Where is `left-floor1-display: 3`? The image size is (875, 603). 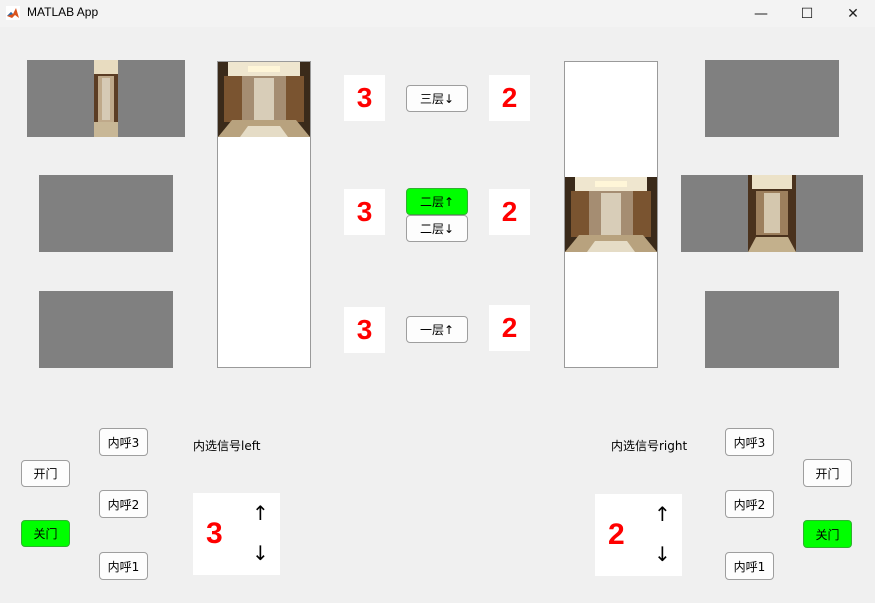 left-floor1-display: 3 is located at coordinates (364, 330).